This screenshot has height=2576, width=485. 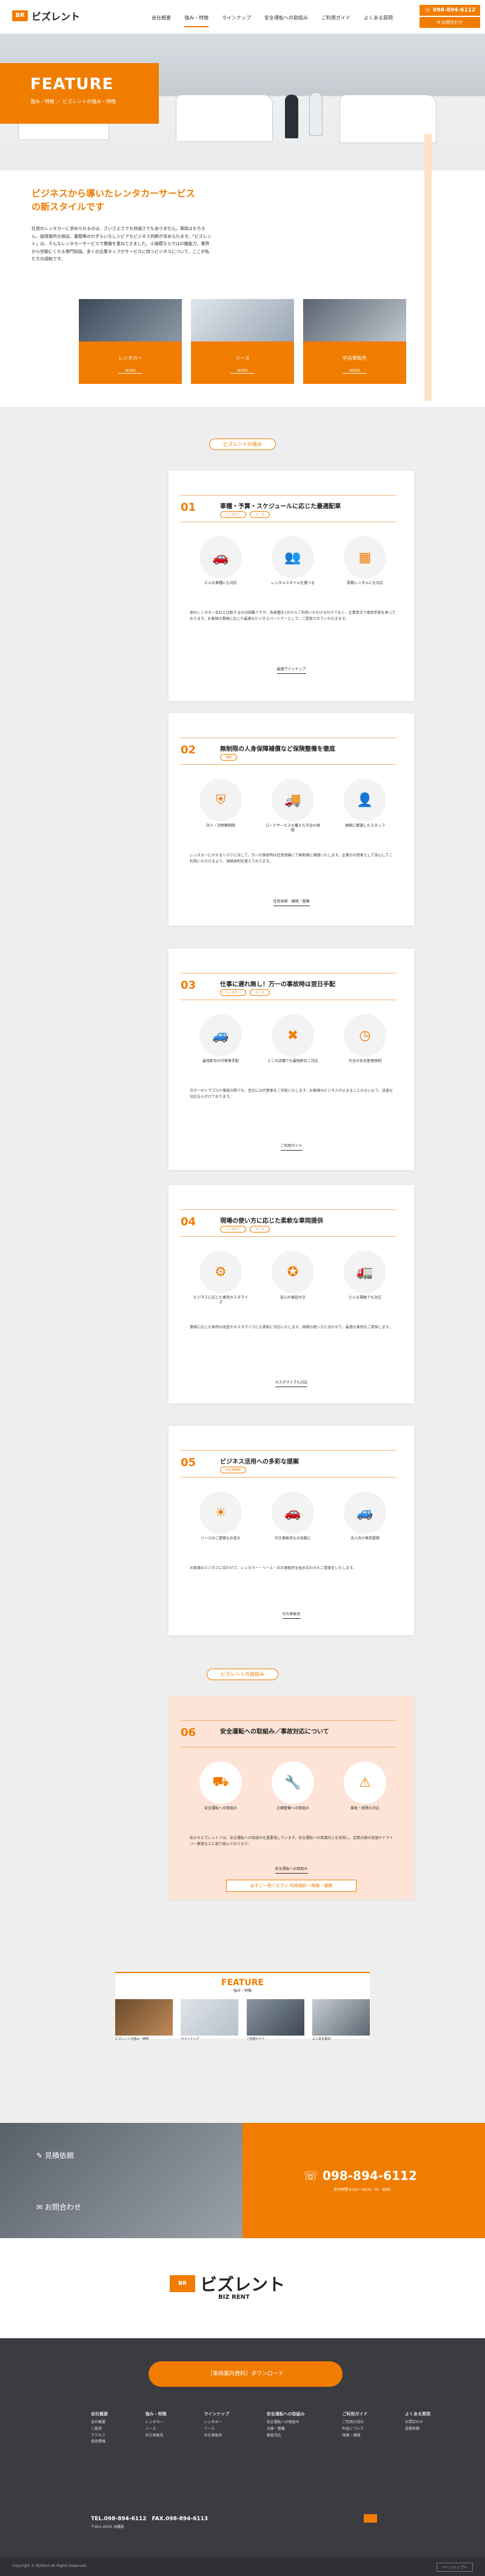 What do you see at coordinates (242, 358) in the screenshot?
I see `card-label: リース` at bounding box center [242, 358].